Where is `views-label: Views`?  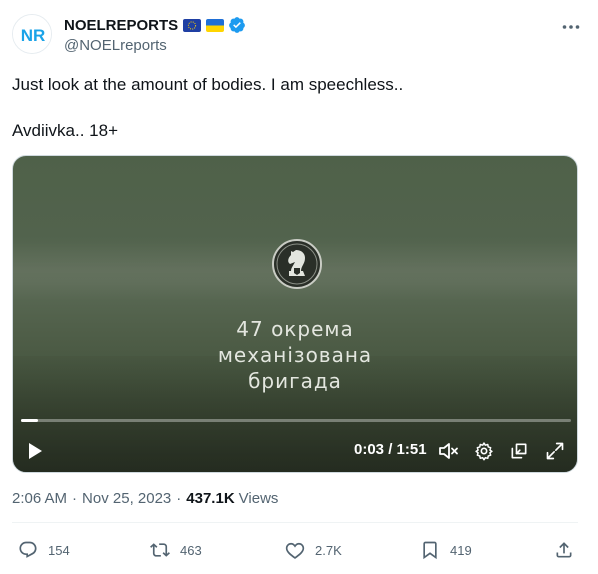
views-label: Views is located at coordinates (258, 498).